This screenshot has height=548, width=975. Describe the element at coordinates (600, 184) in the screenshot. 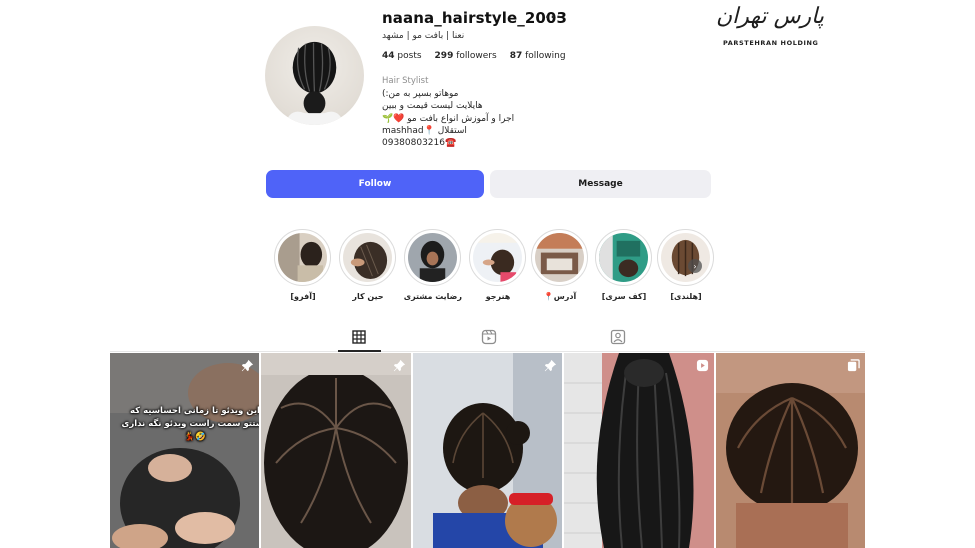

I see `message-button: Message` at that location.